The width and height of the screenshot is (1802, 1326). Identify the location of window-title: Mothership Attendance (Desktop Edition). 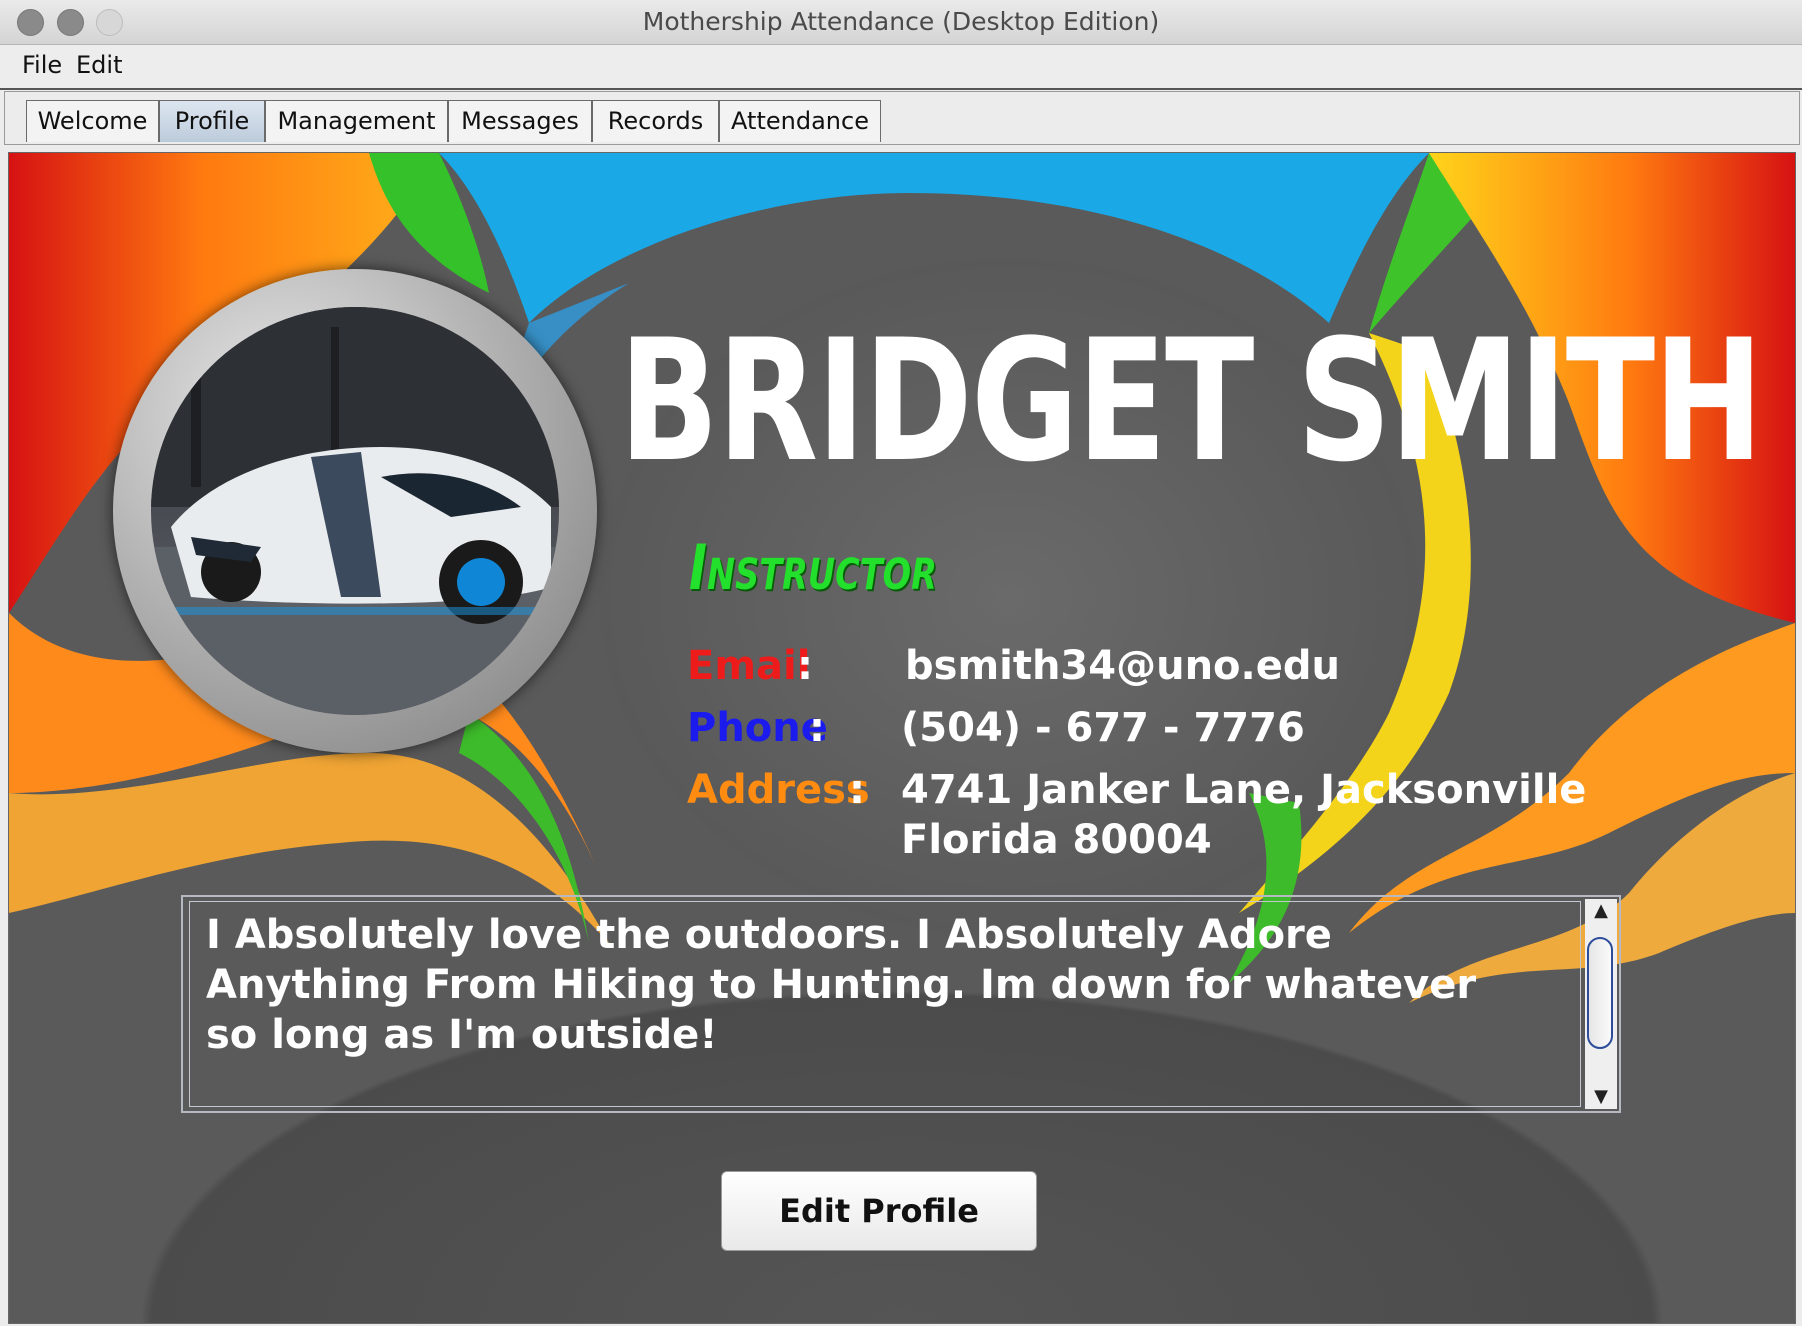
(901, 21).